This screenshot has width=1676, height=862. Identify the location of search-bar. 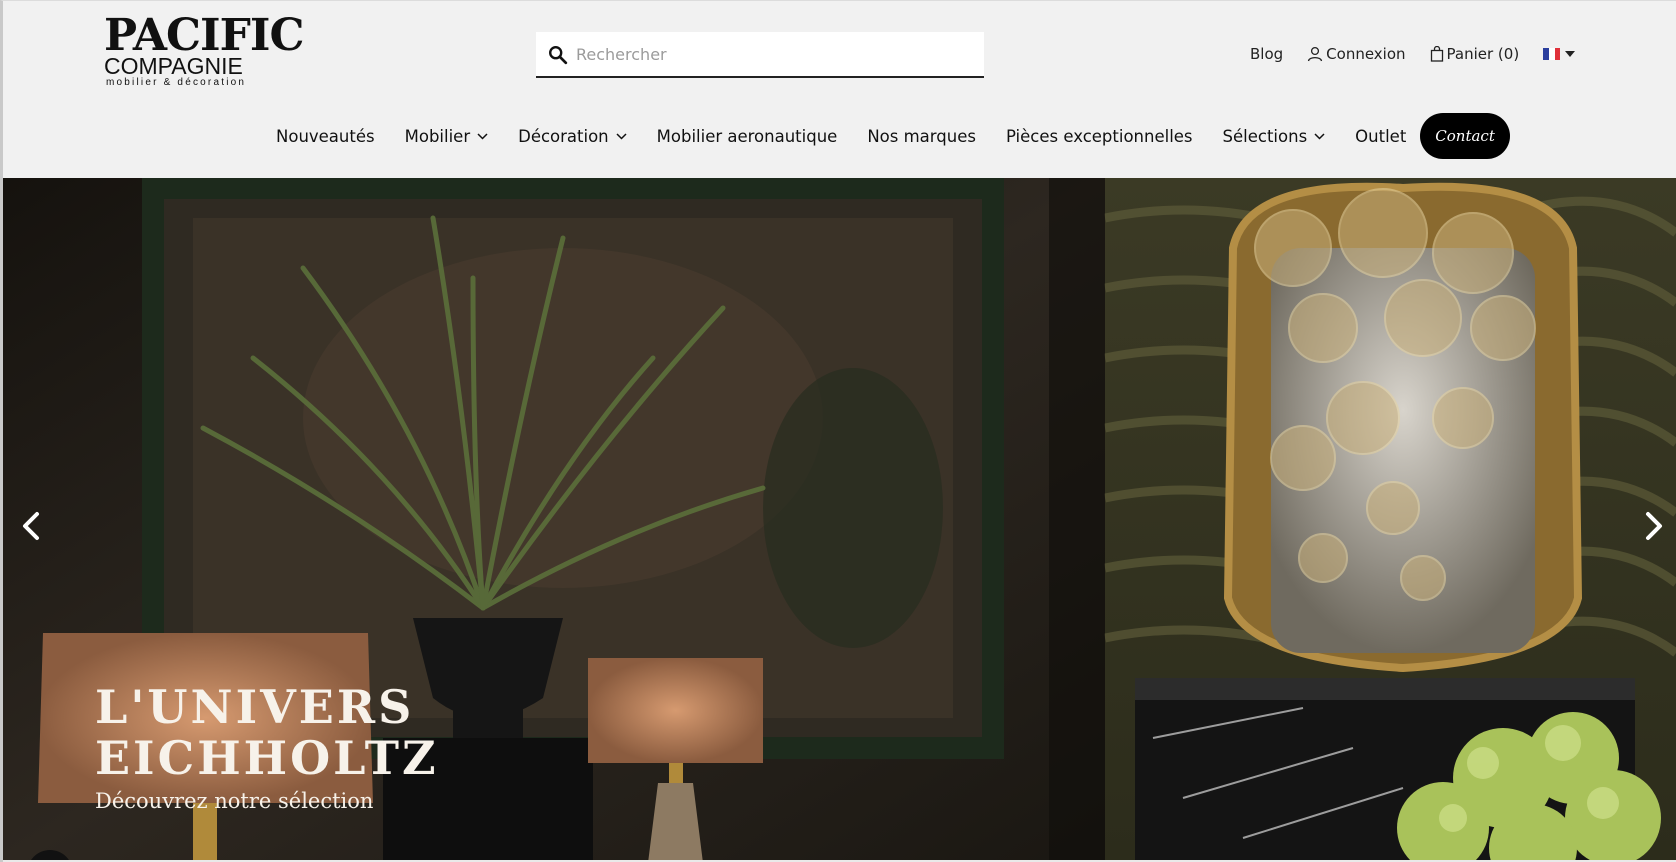
(760, 55).